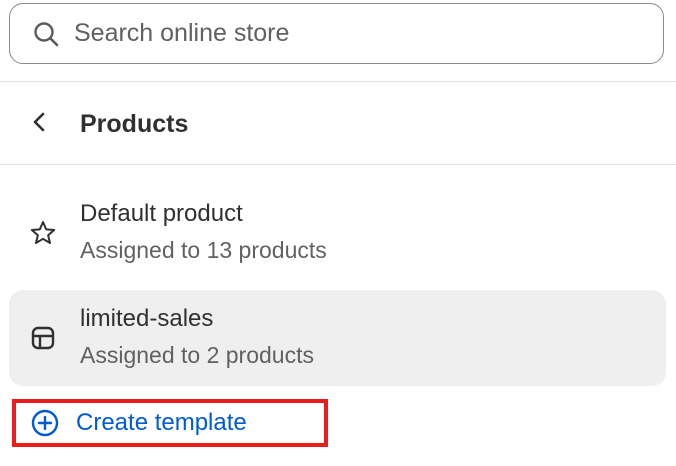  What do you see at coordinates (203, 250) in the screenshot?
I see `template-assigned-count: Assigned to 13 products` at bounding box center [203, 250].